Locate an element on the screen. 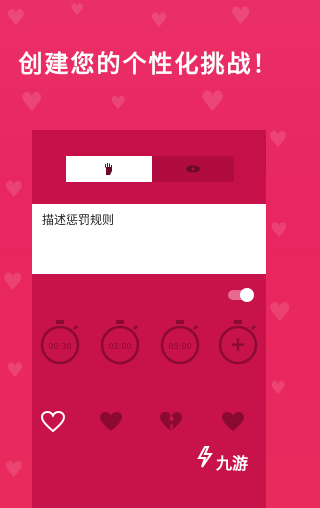  mode-tab-eye is located at coordinates (193, 169).